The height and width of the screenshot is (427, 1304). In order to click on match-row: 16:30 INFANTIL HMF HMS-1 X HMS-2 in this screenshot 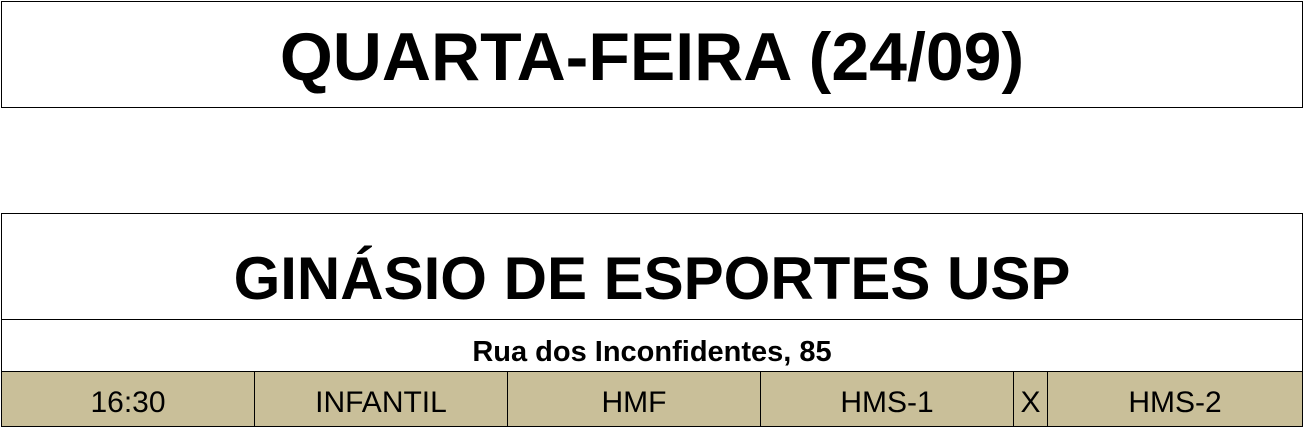, I will do `click(652, 399)`.